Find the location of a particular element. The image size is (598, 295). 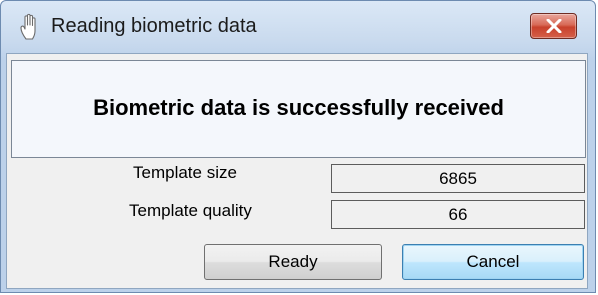

status-message: Biometric data is successfully received is located at coordinates (298, 107).